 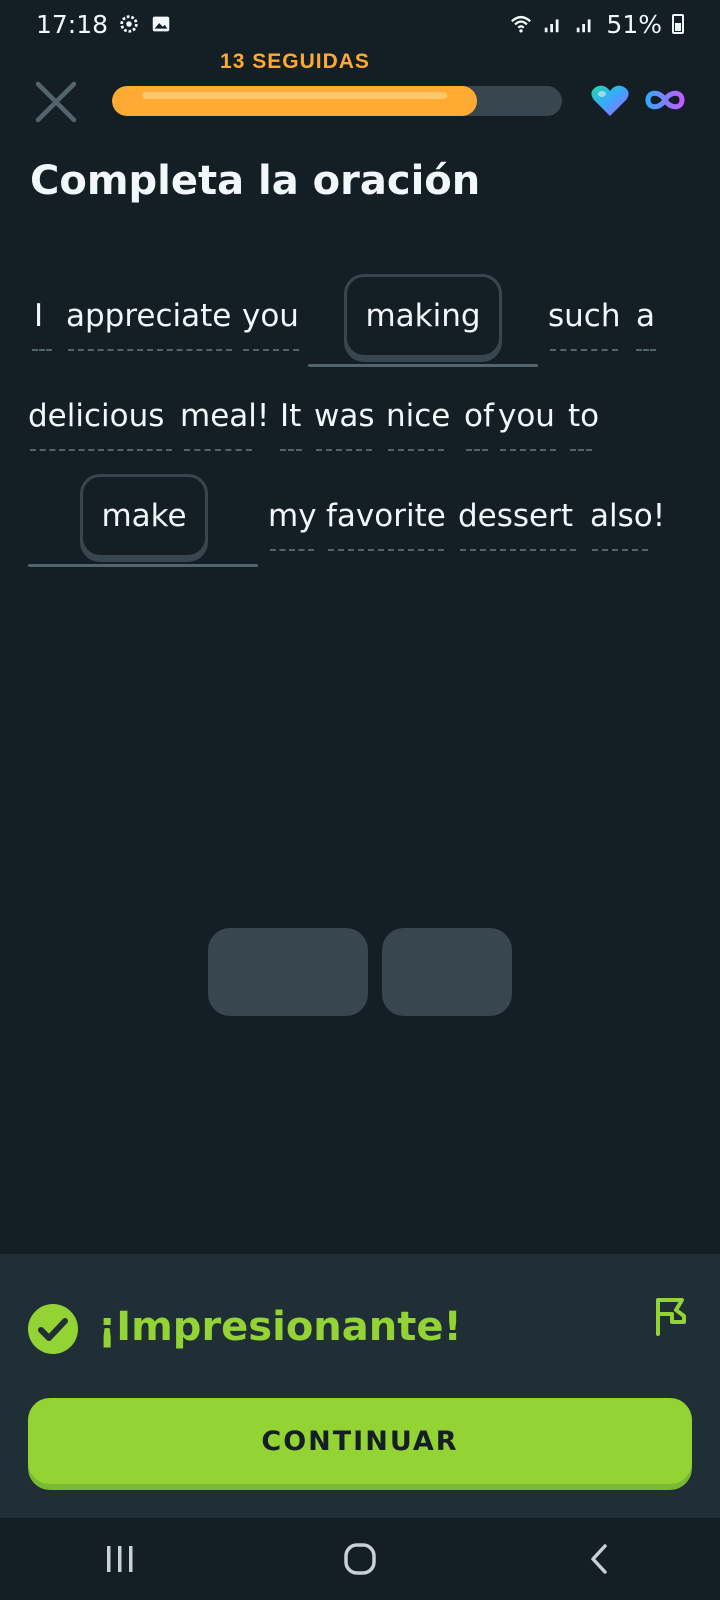 What do you see at coordinates (255, 181) in the screenshot?
I see `exercise-title: Completa la oración` at bounding box center [255, 181].